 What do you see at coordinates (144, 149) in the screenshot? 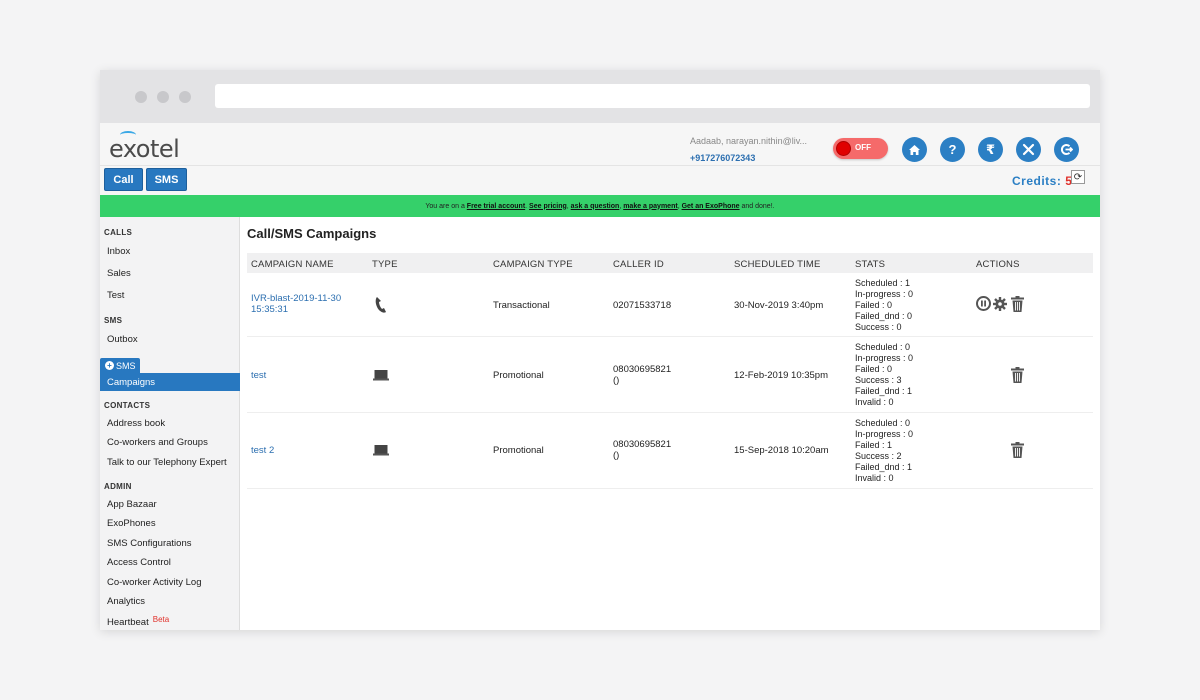
I see `exotel-logo: exotel` at bounding box center [144, 149].